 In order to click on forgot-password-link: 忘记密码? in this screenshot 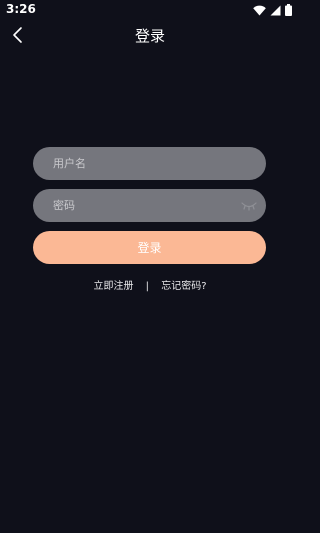, I will do `click(183, 284)`.